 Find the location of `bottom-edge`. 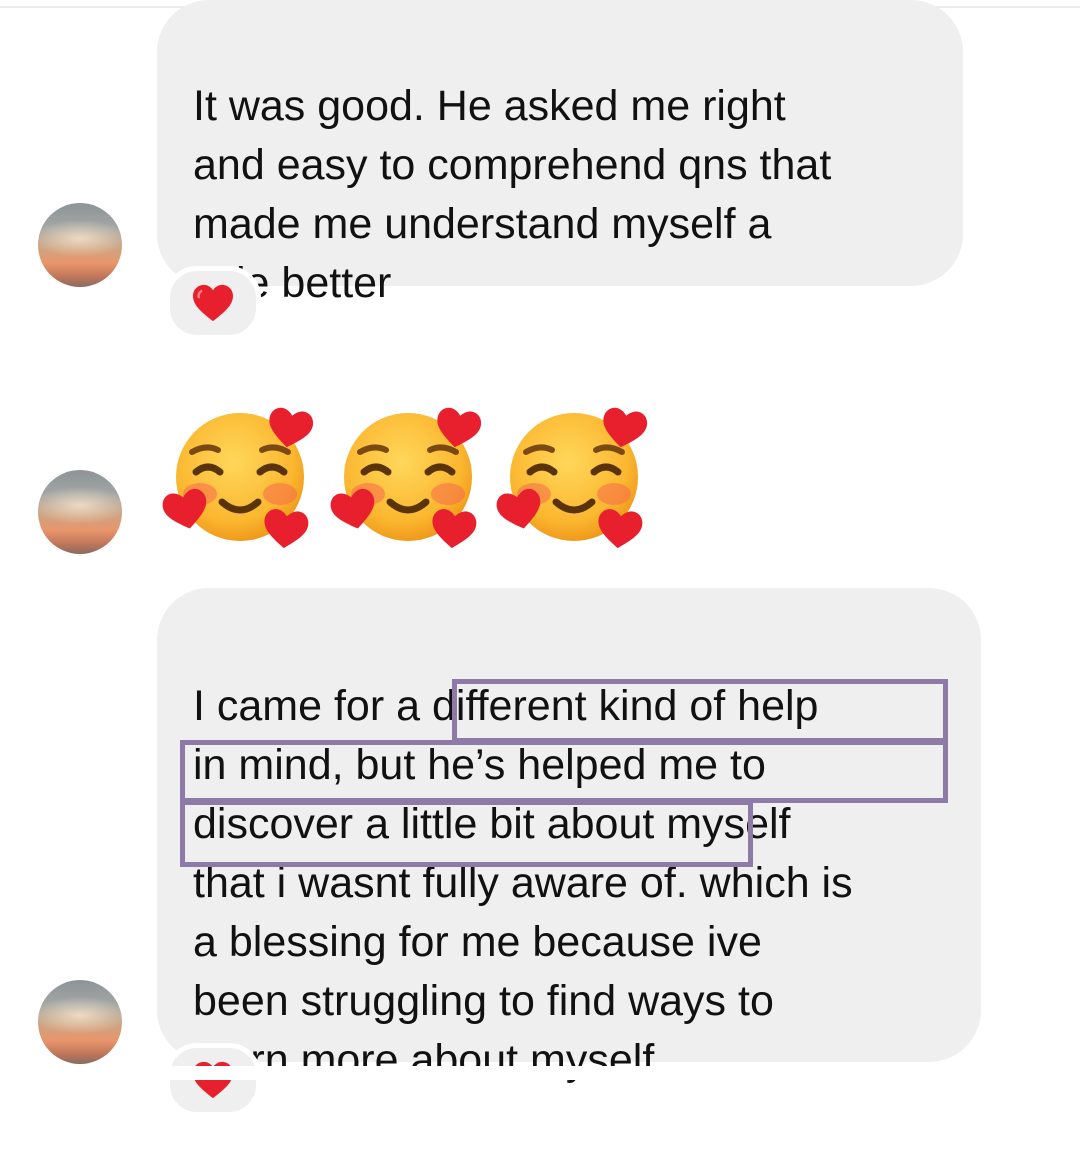

bottom-edge is located at coordinates (540, 1073).